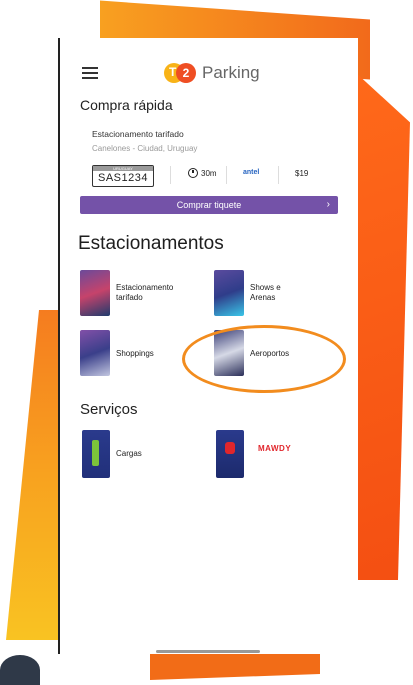 This screenshot has height=685, width=413. What do you see at coordinates (36, 475) in the screenshot?
I see `decorative-yellow-band-left` at bounding box center [36, 475].